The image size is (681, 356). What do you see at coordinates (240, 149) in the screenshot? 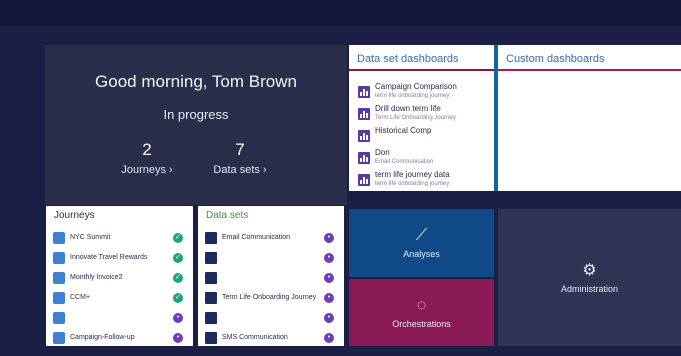
I see `datasets-count: 7` at bounding box center [240, 149].